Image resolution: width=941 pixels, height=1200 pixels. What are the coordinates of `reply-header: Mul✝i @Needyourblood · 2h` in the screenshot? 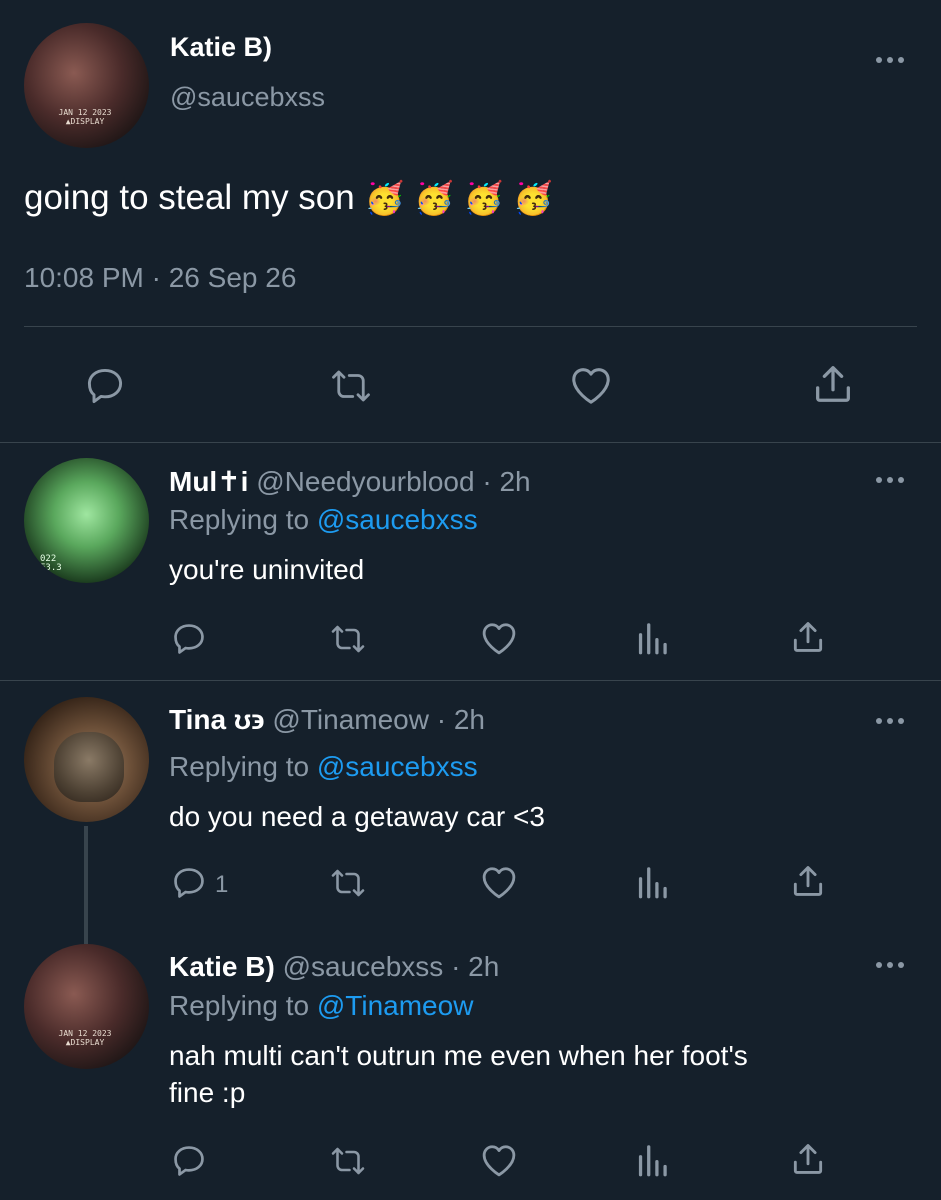 It's located at (350, 481).